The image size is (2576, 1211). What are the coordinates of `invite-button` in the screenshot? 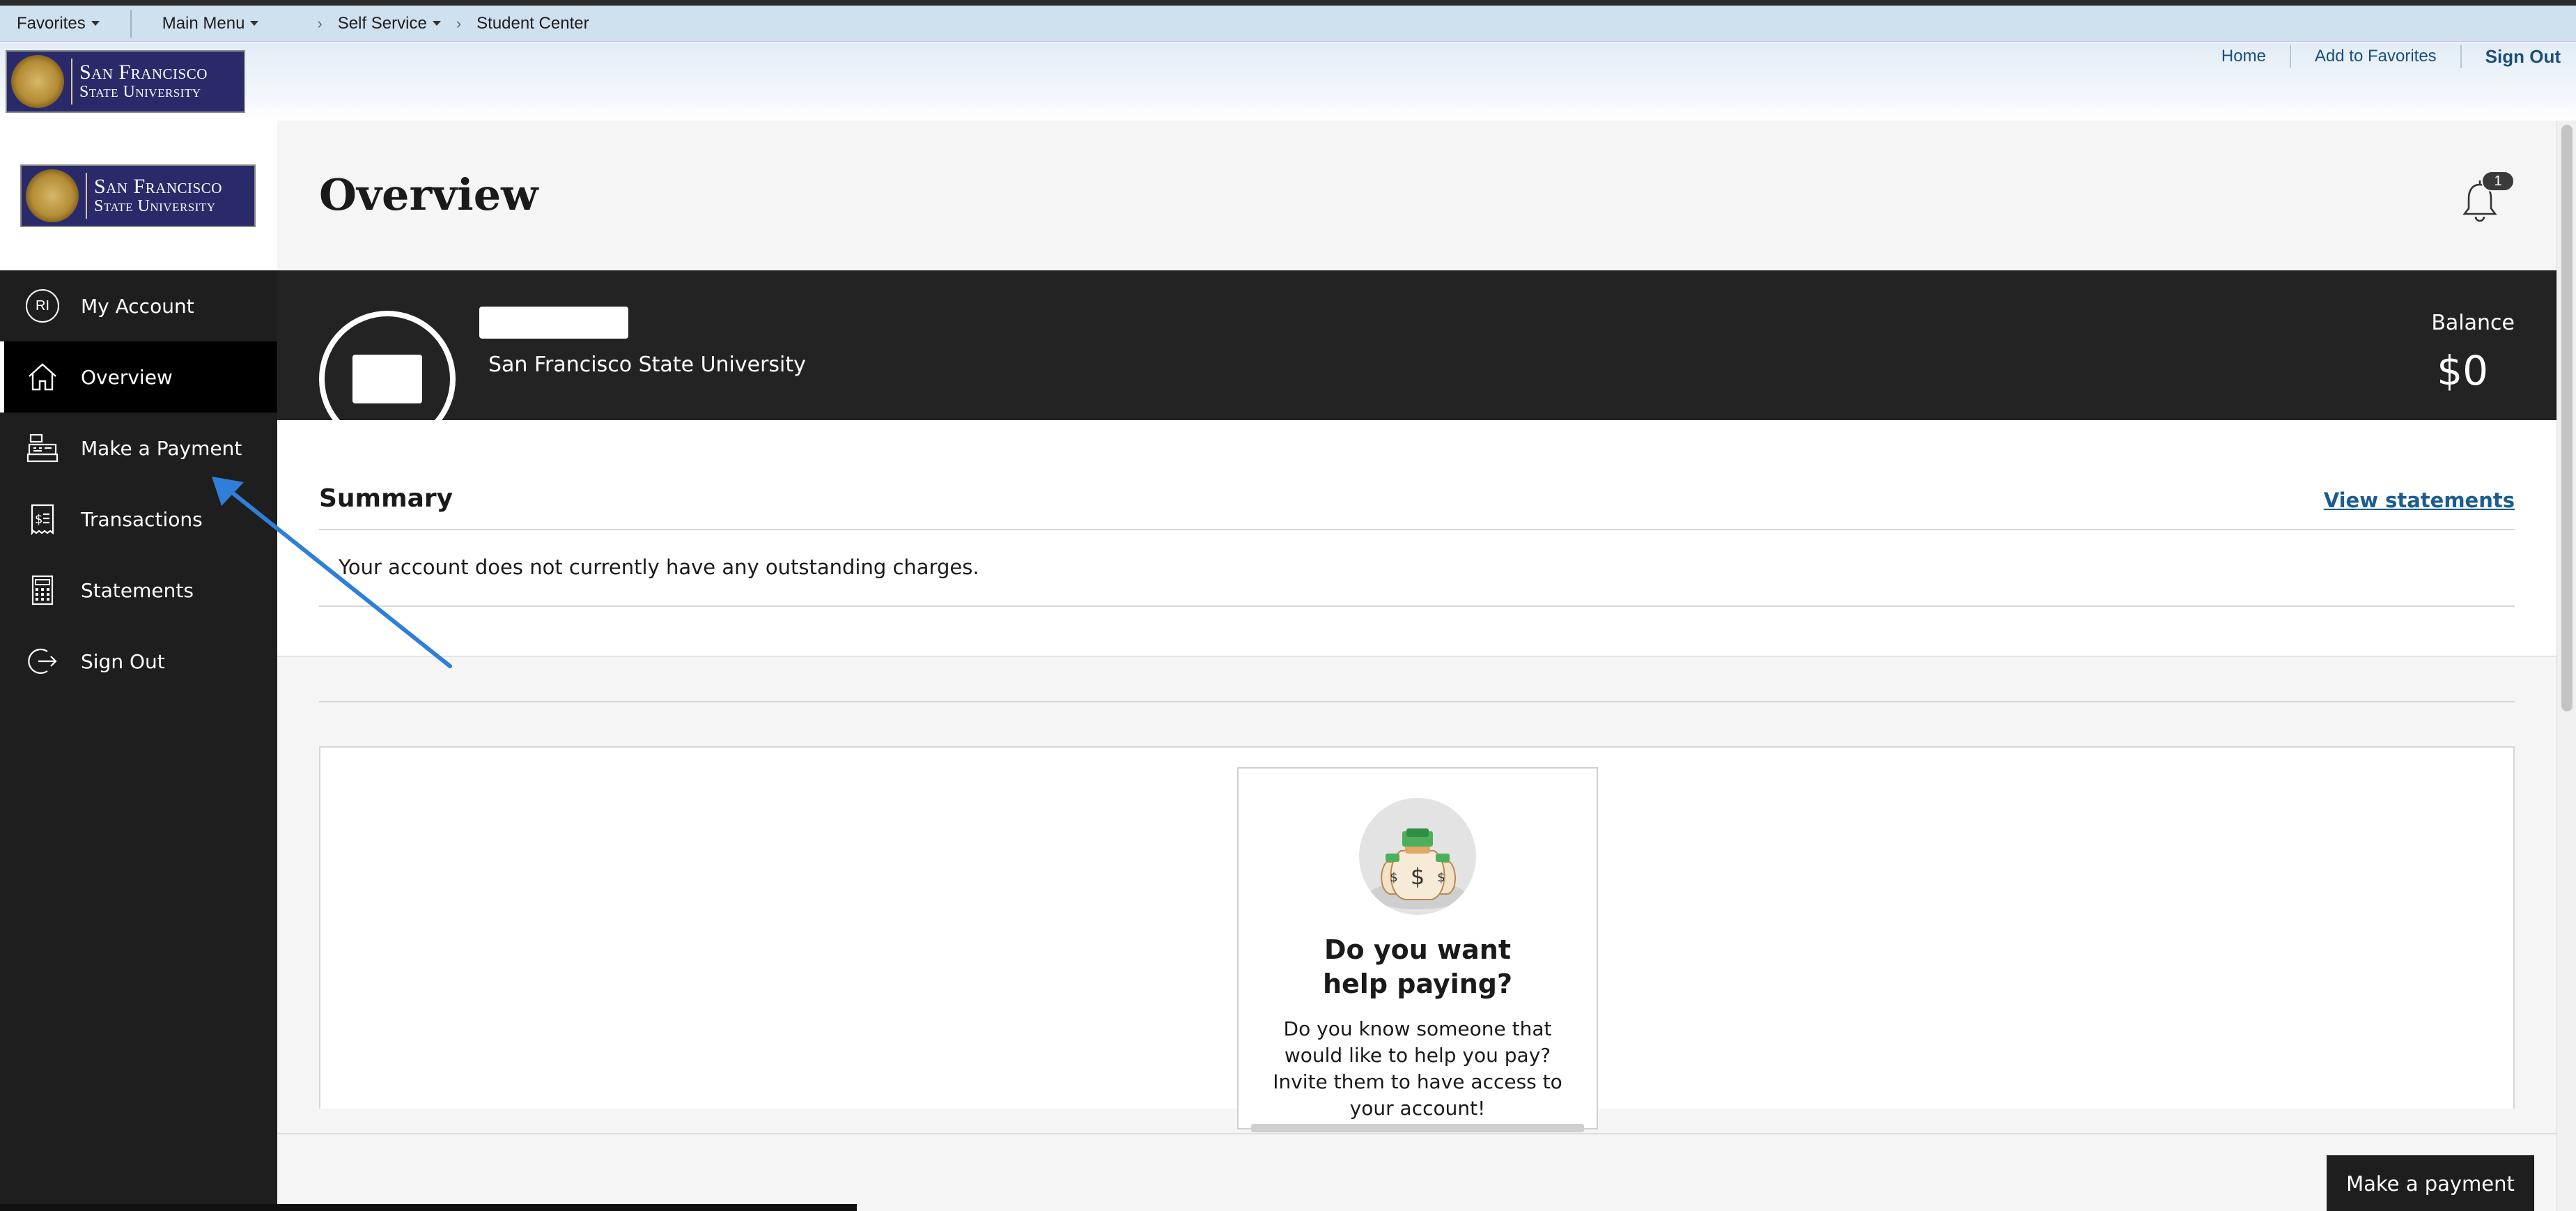 It's located at (1417, 1128).